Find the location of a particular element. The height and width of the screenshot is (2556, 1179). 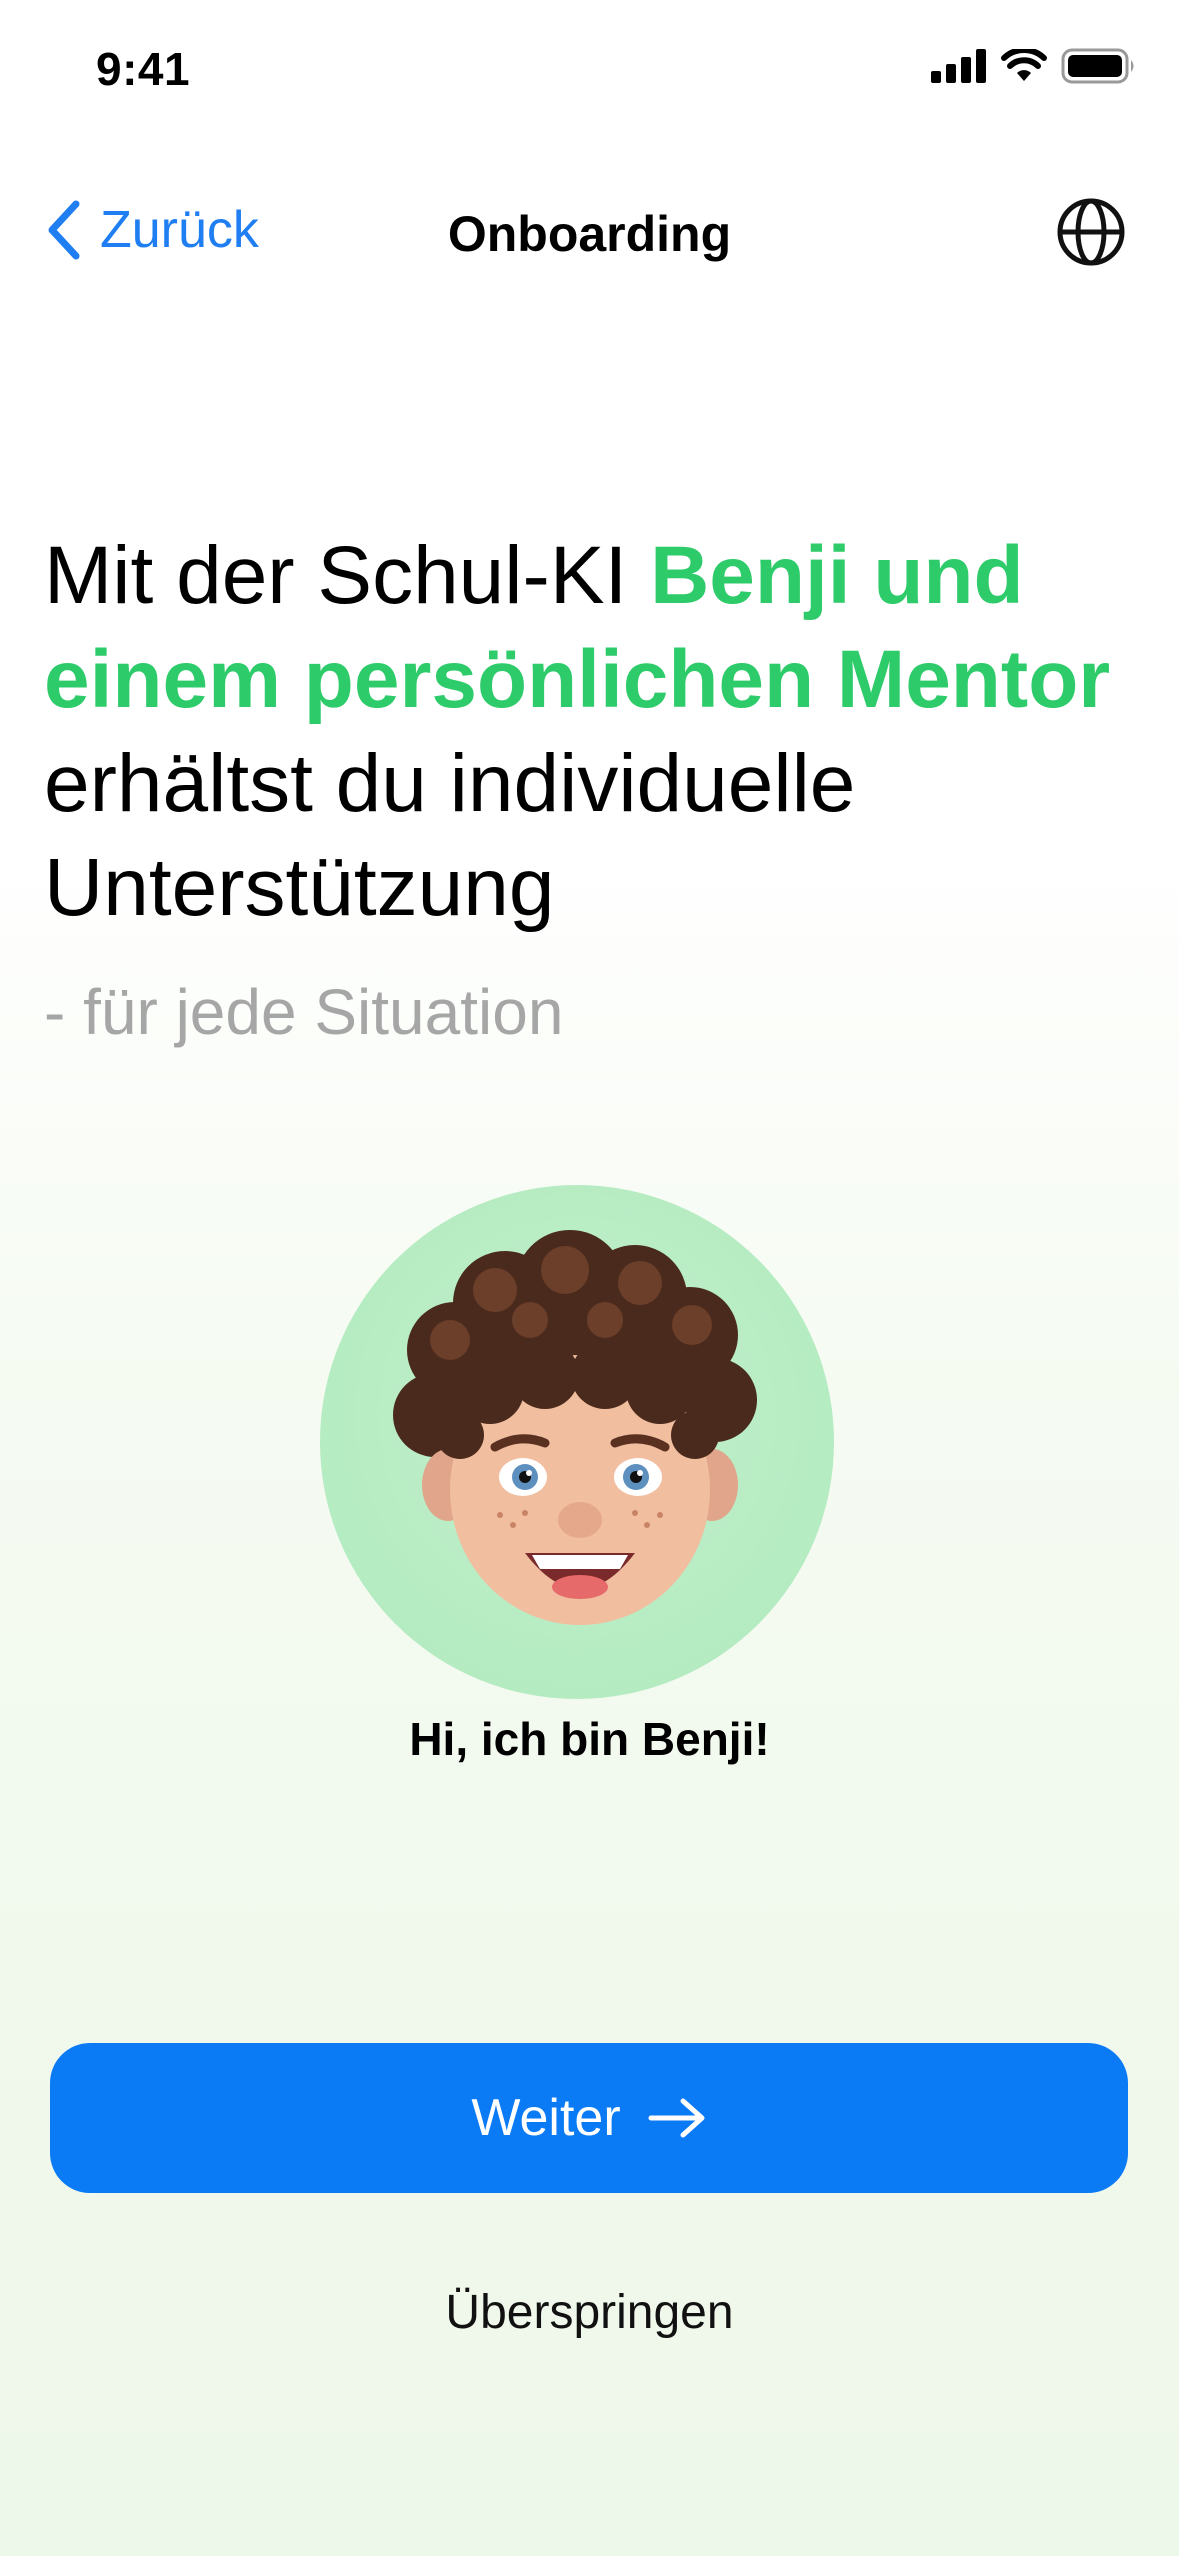

battery-icon is located at coordinates (1097, 66).